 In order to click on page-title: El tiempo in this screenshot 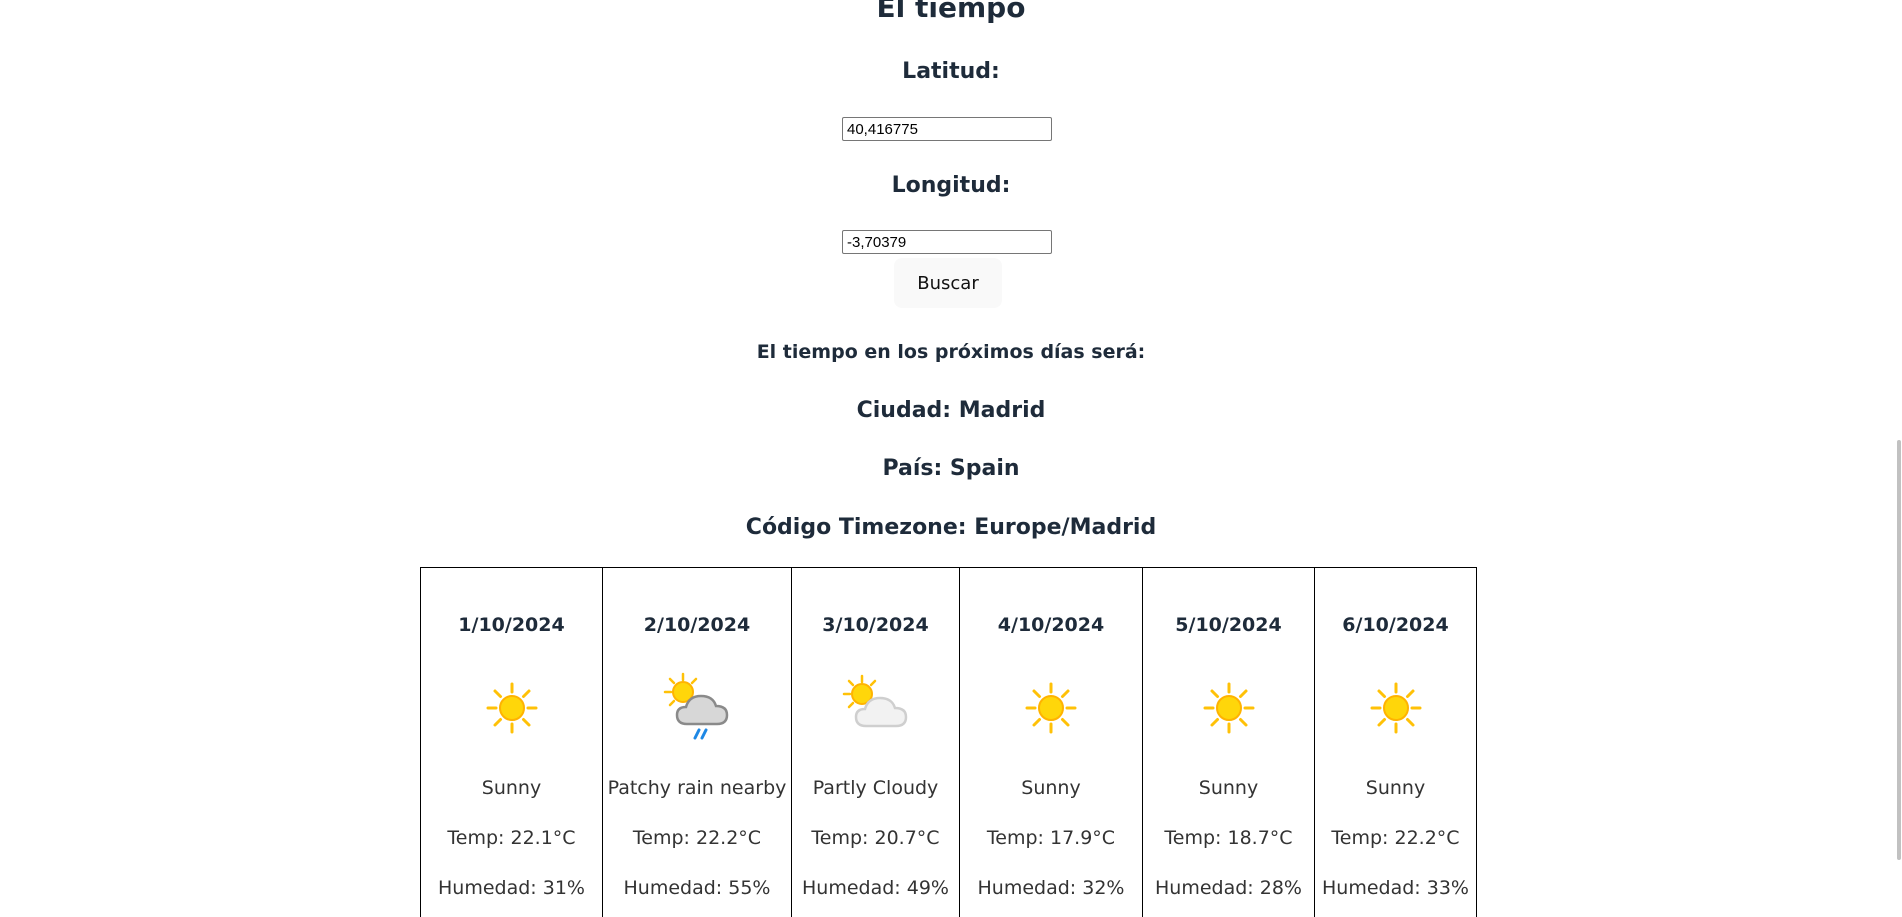, I will do `click(951, 12)`.